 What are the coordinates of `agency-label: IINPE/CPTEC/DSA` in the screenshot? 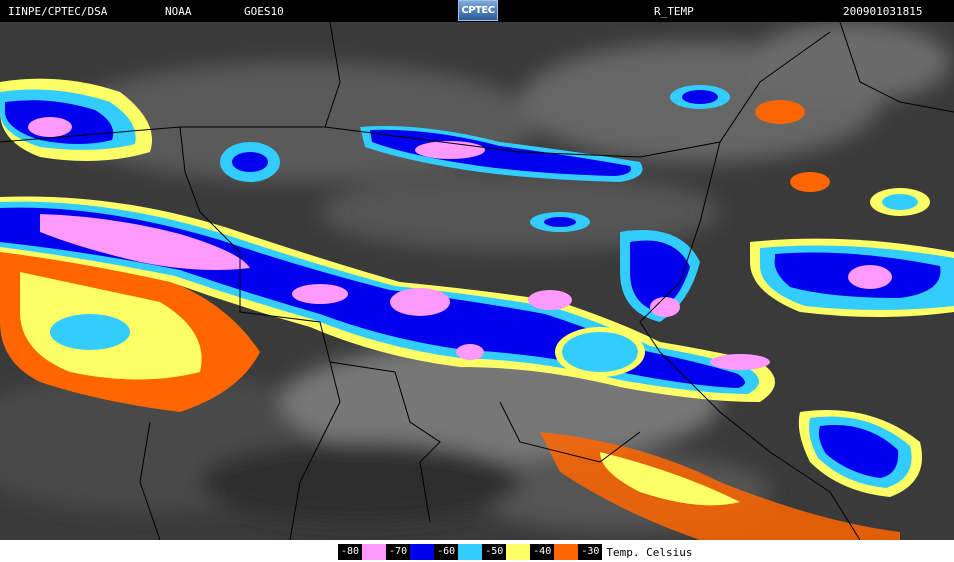 It's located at (58, 11).